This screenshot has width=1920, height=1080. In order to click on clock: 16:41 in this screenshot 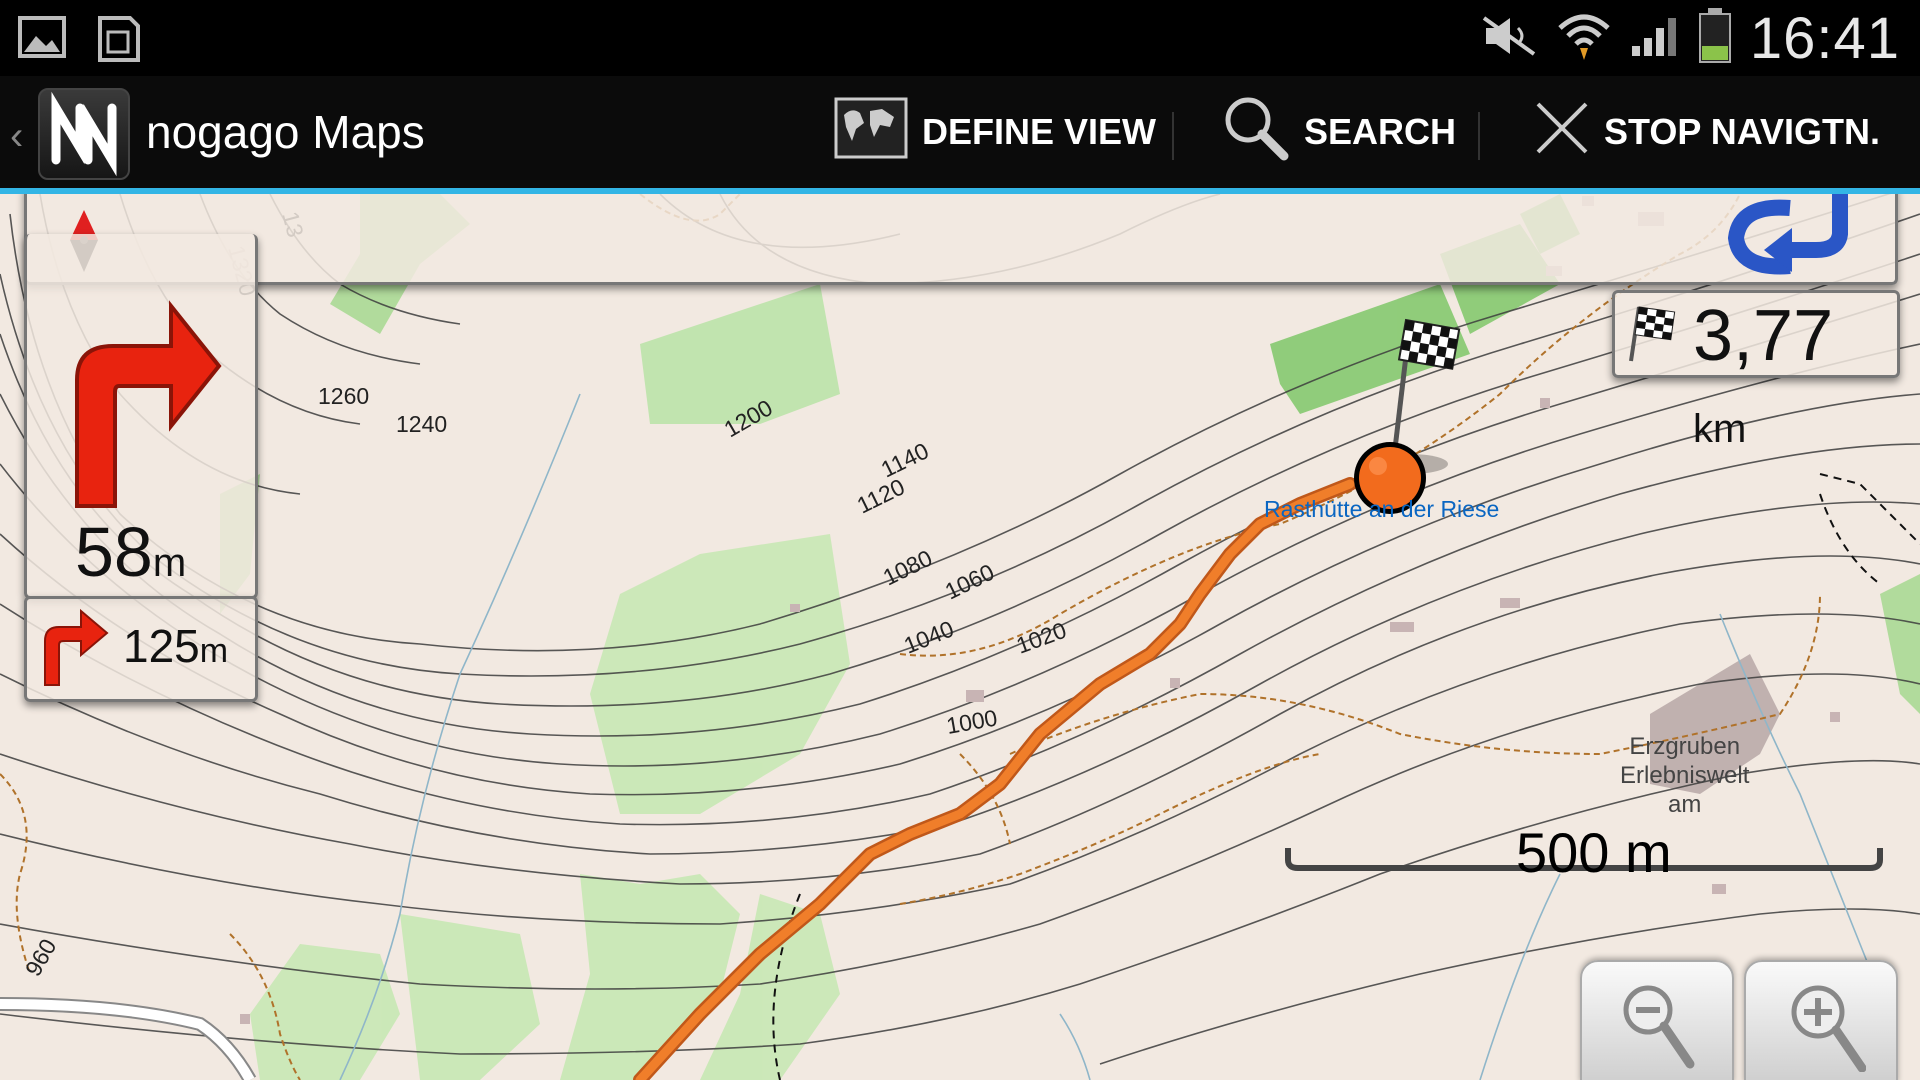, I will do `click(1824, 38)`.